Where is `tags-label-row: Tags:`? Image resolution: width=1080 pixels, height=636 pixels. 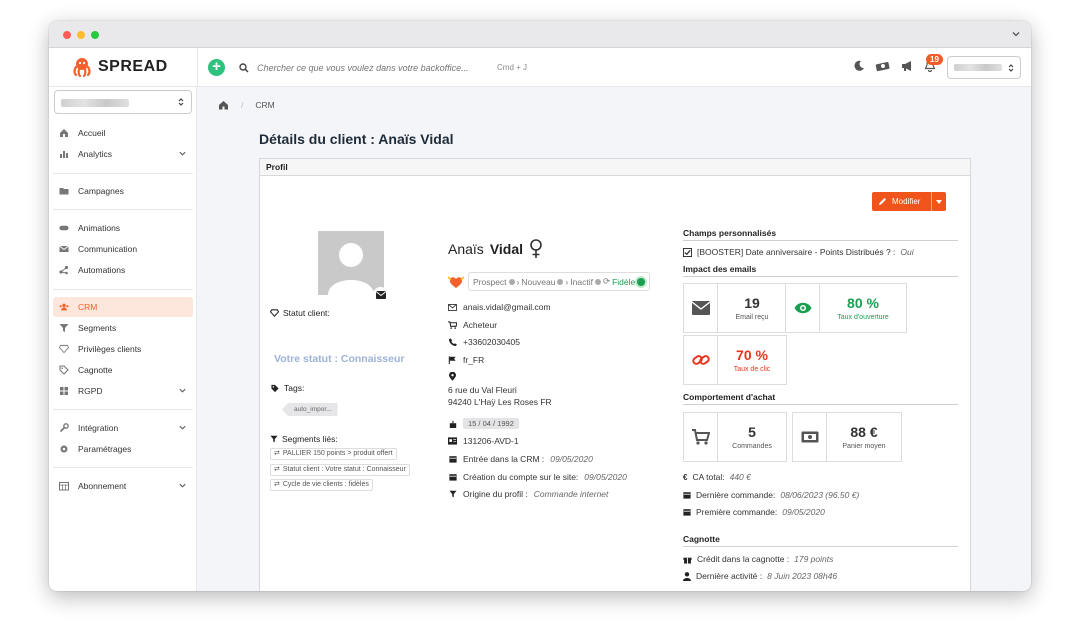 tags-label-row: Tags: is located at coordinates (287, 388).